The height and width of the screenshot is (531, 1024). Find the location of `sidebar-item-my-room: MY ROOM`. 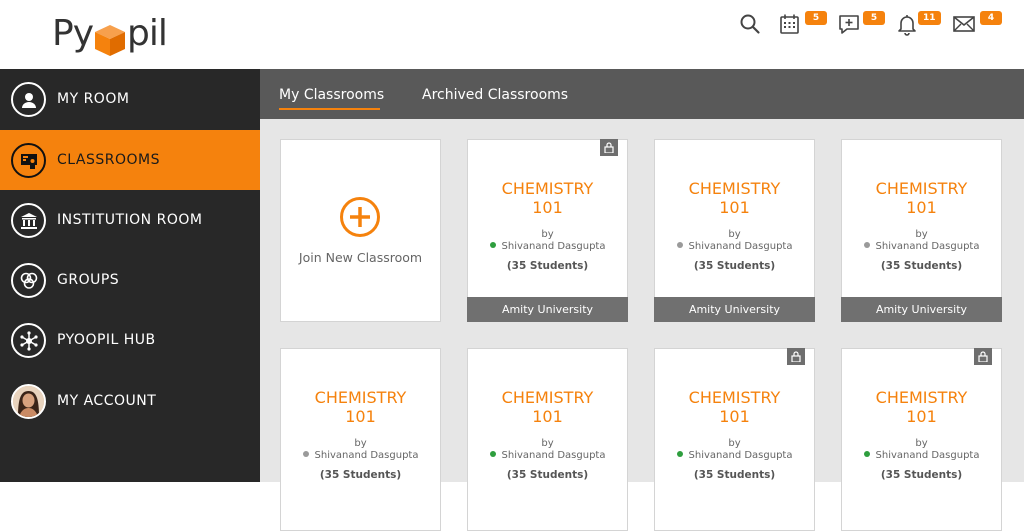

sidebar-item-my-room: MY ROOM is located at coordinates (130, 99).